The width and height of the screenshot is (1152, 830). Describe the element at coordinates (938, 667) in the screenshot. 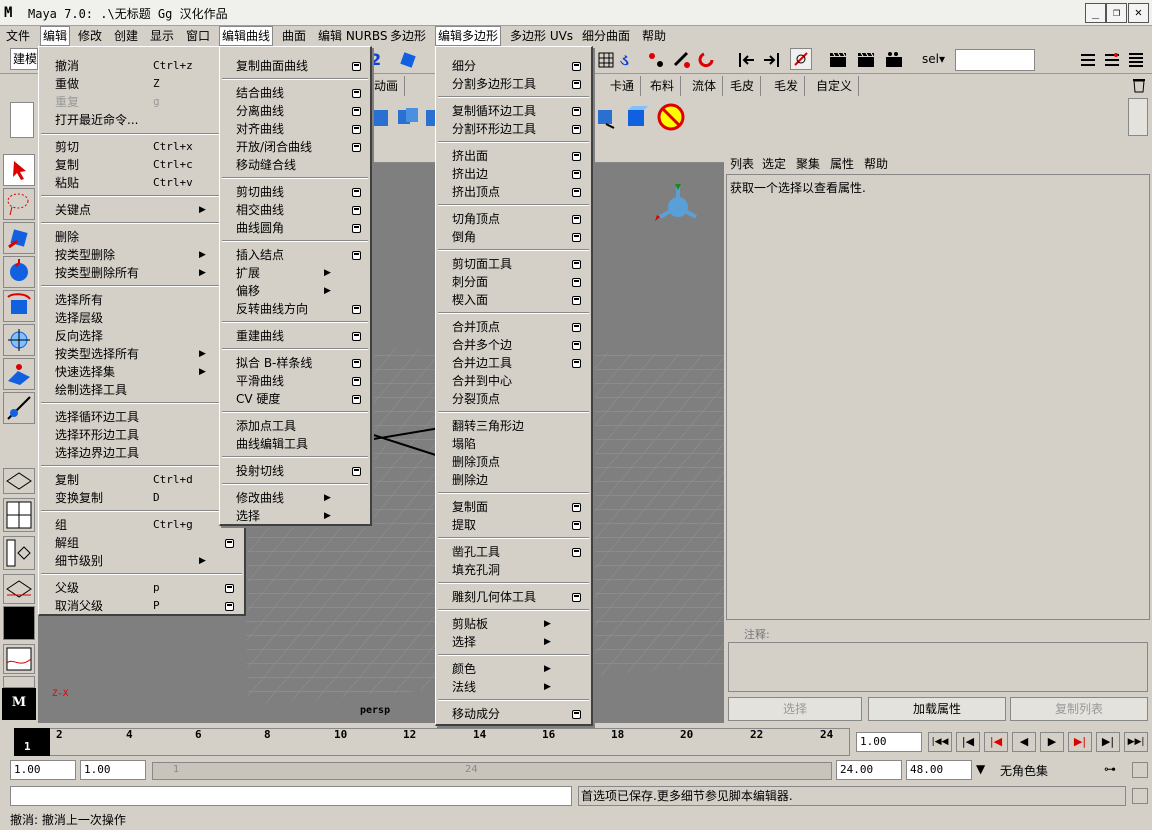

I see `notes-field` at that location.